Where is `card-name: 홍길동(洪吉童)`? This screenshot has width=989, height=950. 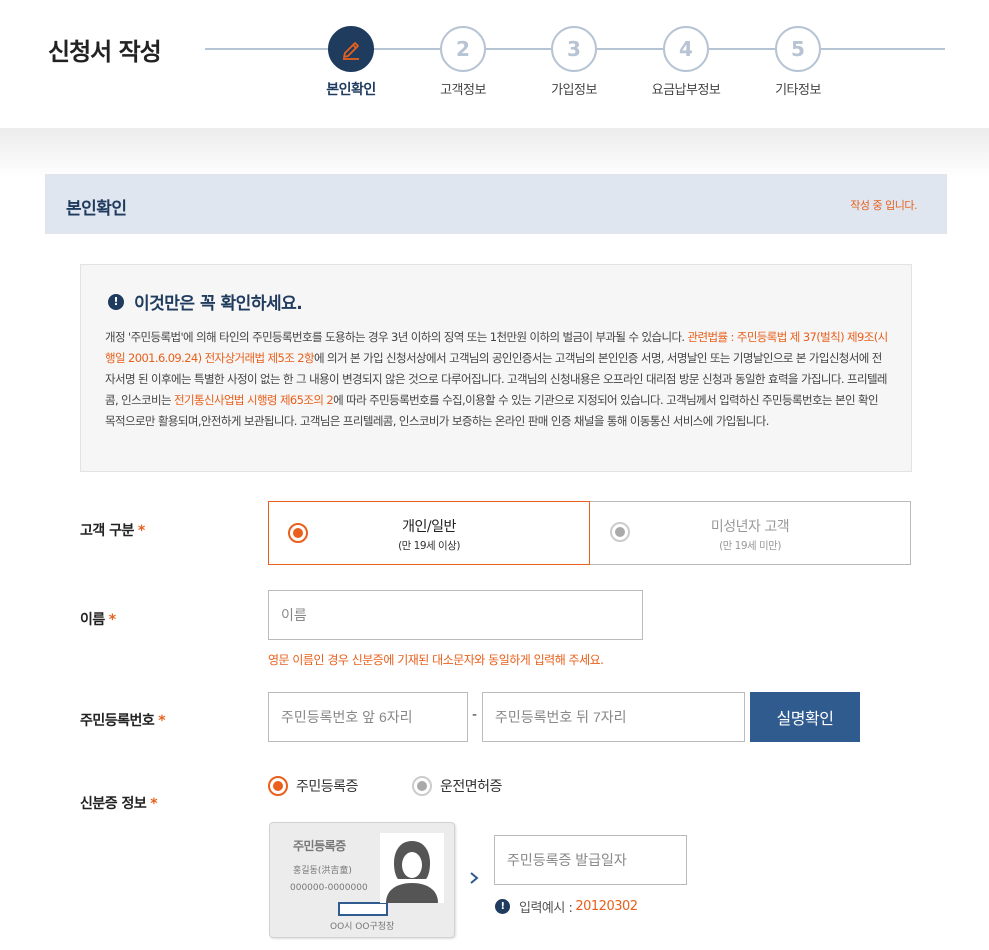 card-name: 홍길동(洪吉童) is located at coordinates (322, 871).